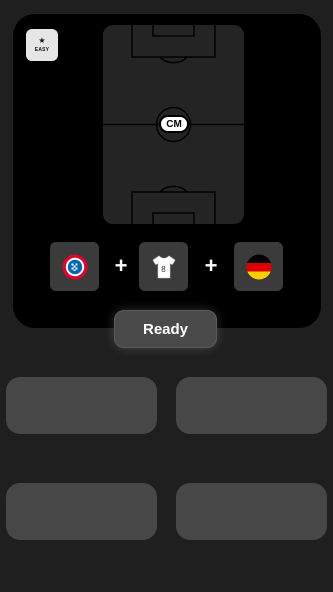  Describe the element at coordinates (174, 124) in the screenshot. I see `position-chip: CM` at that location.